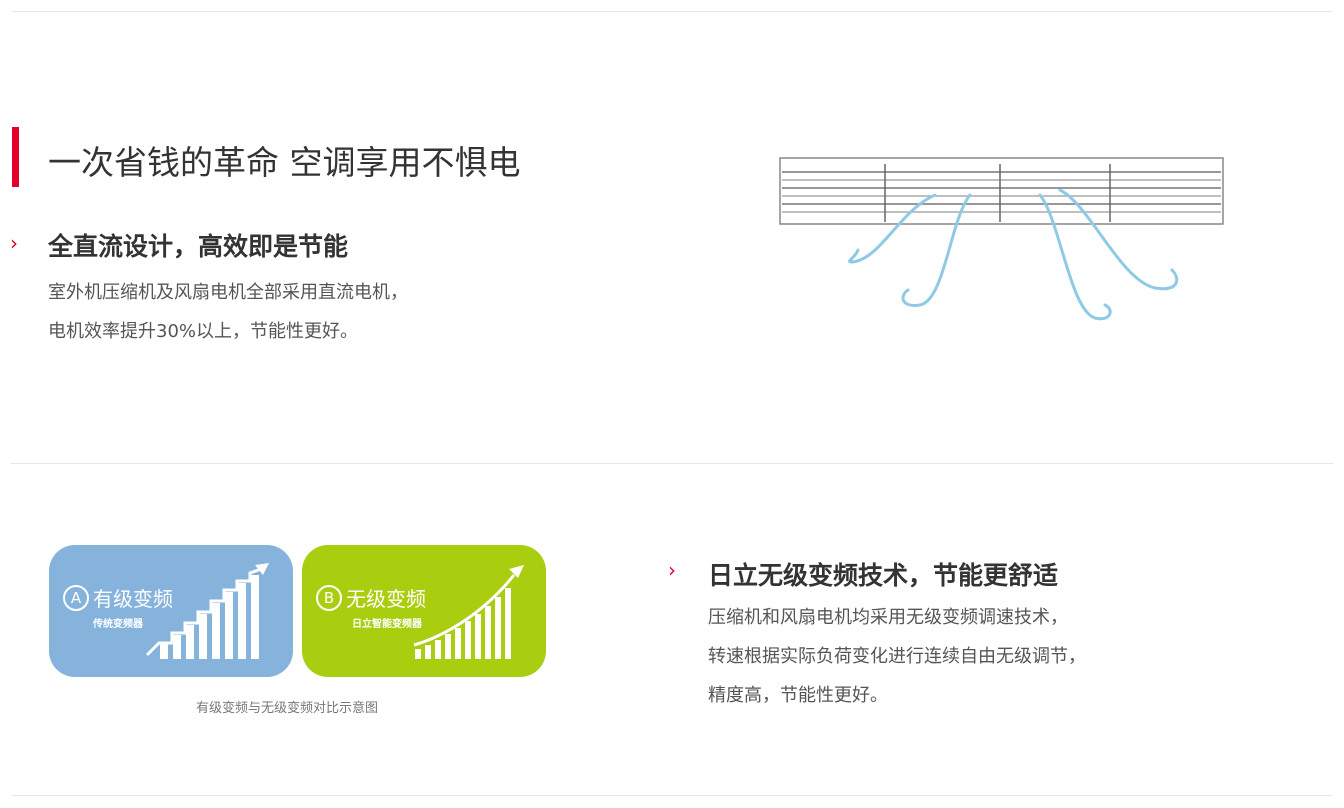 This screenshot has width=1344, height=808. I want to click on card-title: B 无级变频, so click(371, 597).